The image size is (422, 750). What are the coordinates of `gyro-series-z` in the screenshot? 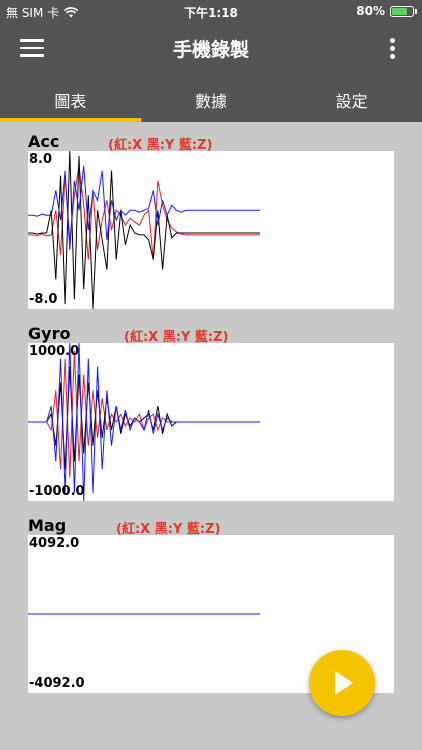 It's located at (144, 422).